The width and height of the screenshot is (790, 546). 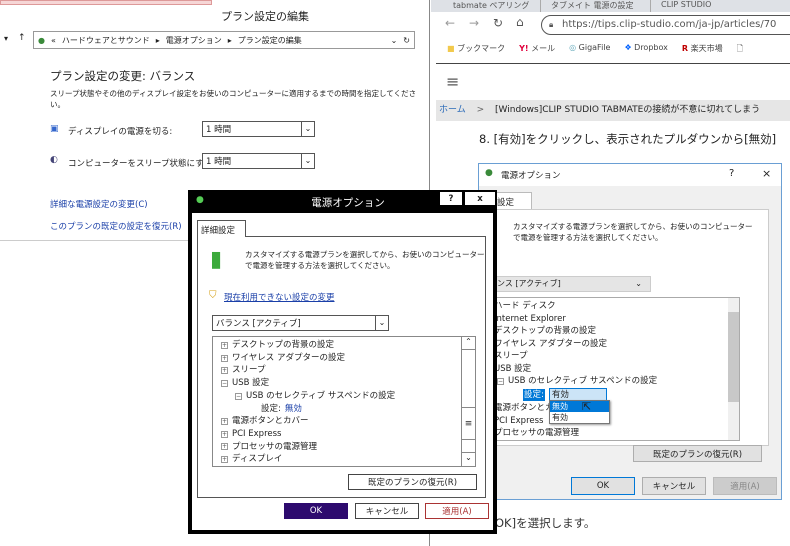 I want to click on tab-1: tabmate ペアリング, so click(x=486, y=6).